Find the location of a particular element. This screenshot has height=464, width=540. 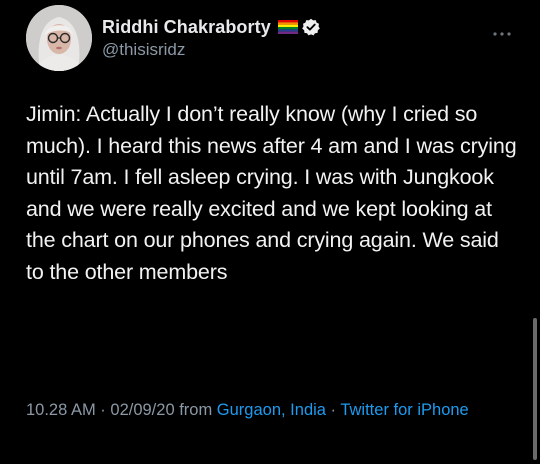

more-options-icon is located at coordinates (502, 30).